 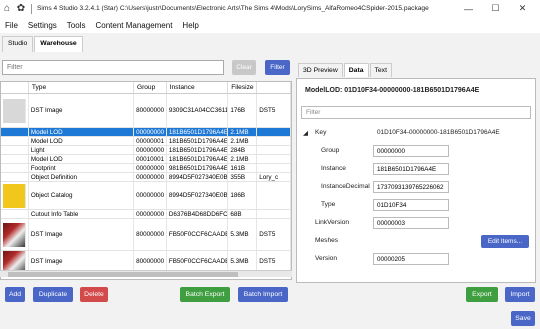 I want to click on group-label: Group, so click(x=330, y=150).